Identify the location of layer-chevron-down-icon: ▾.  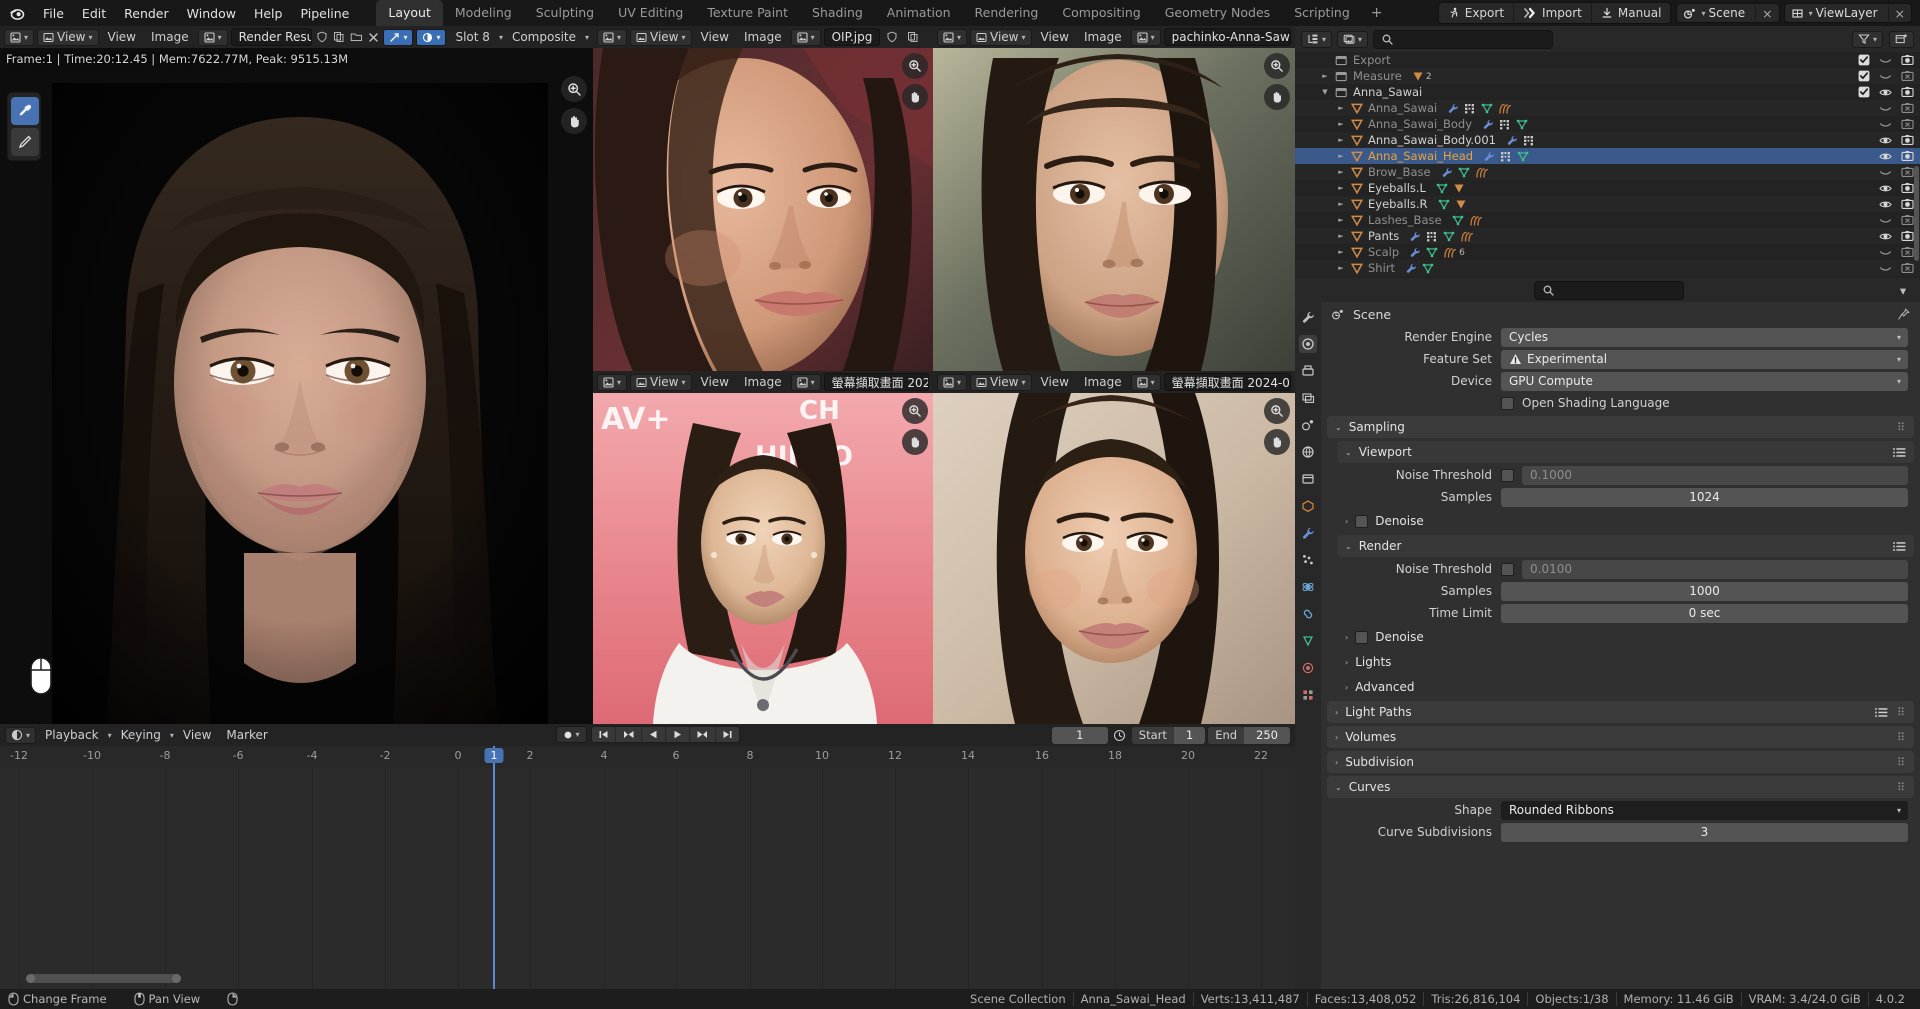
(587, 37).